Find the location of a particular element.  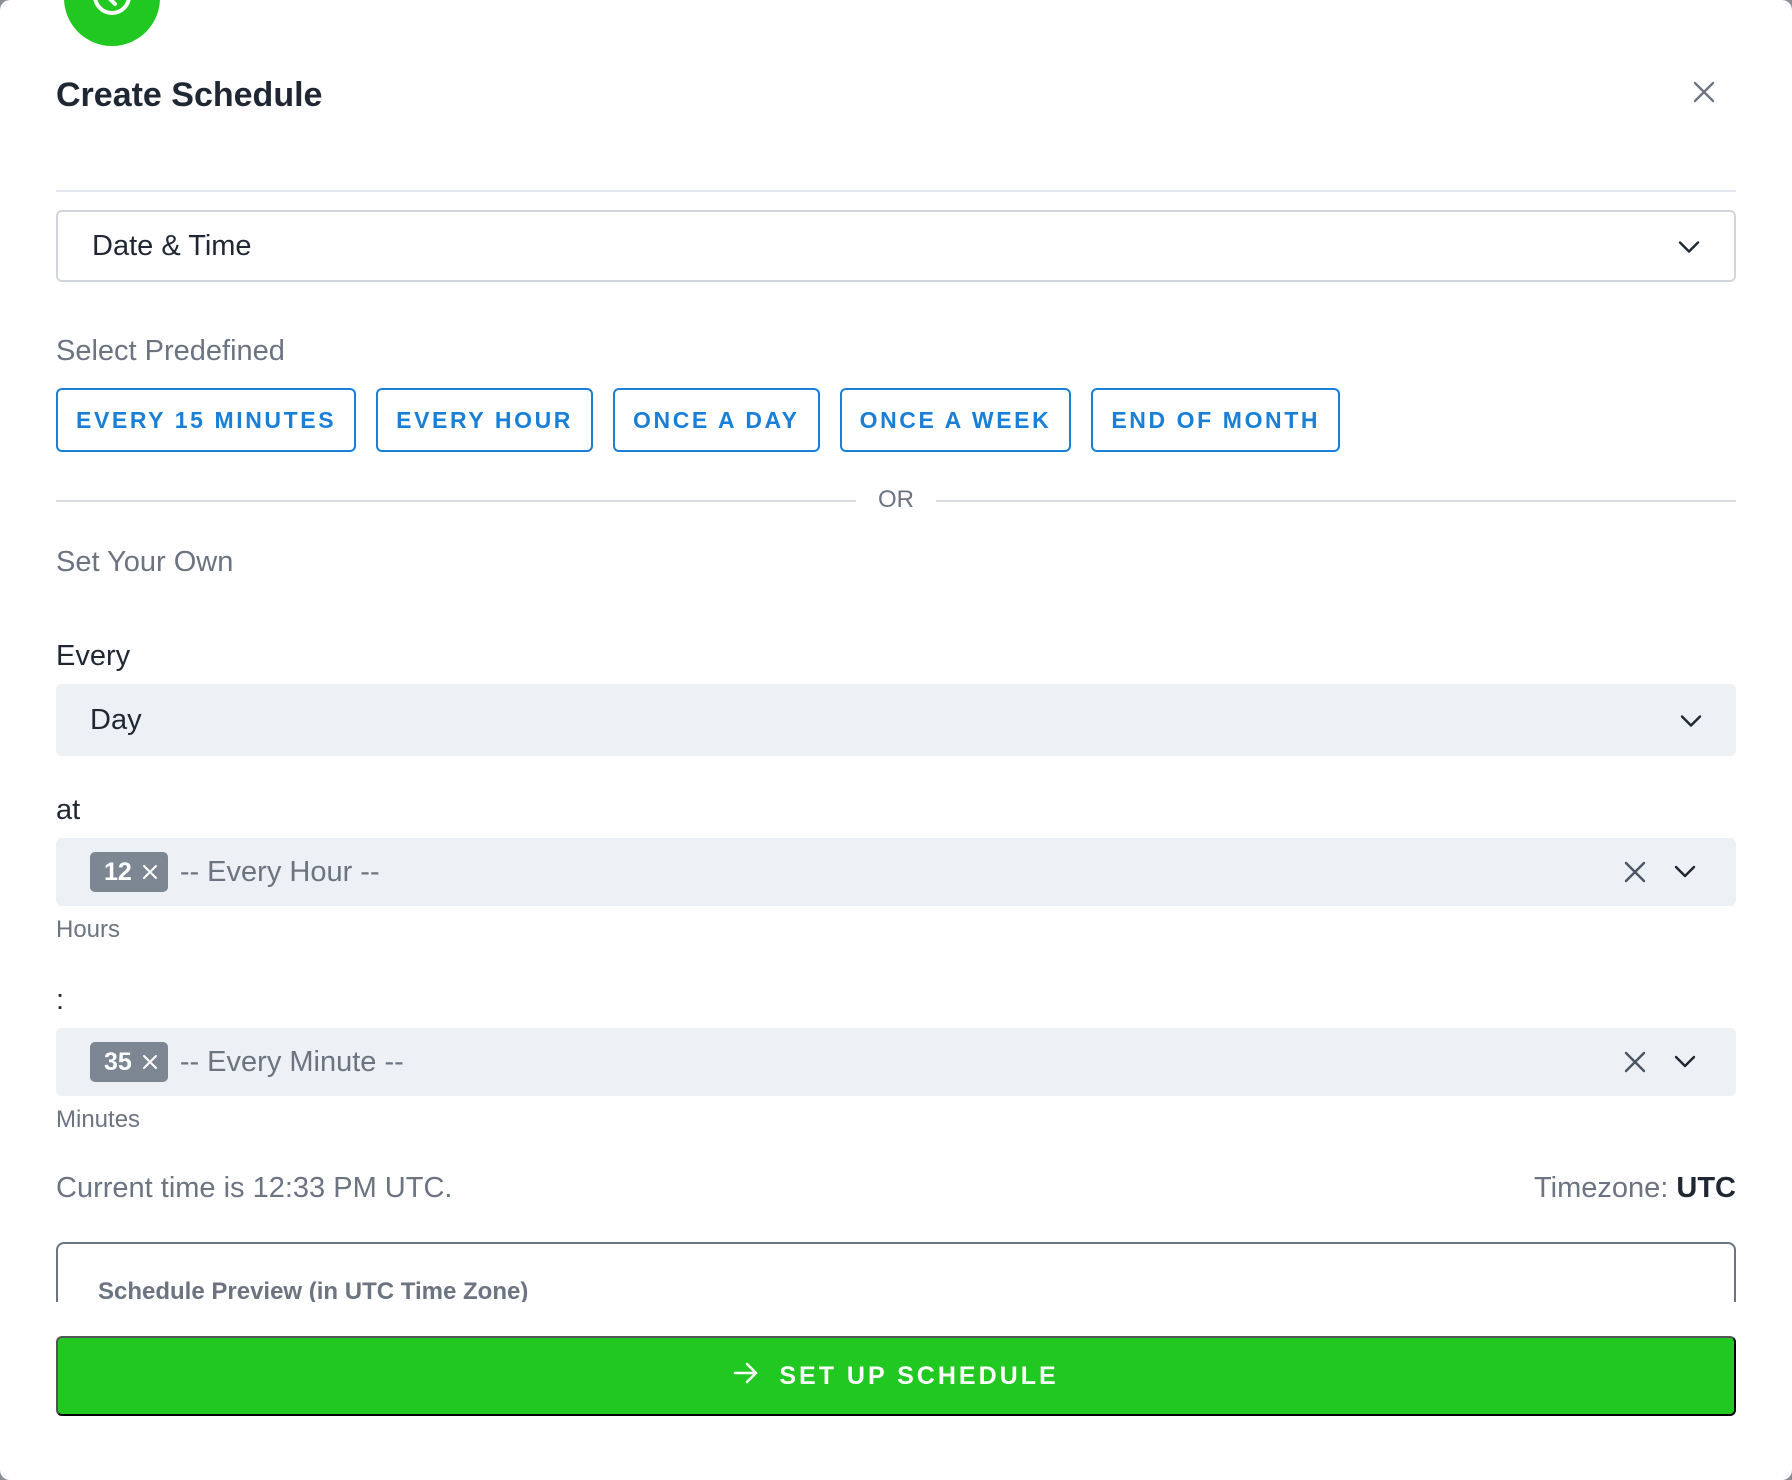

or-divider-text: OR is located at coordinates (896, 499).